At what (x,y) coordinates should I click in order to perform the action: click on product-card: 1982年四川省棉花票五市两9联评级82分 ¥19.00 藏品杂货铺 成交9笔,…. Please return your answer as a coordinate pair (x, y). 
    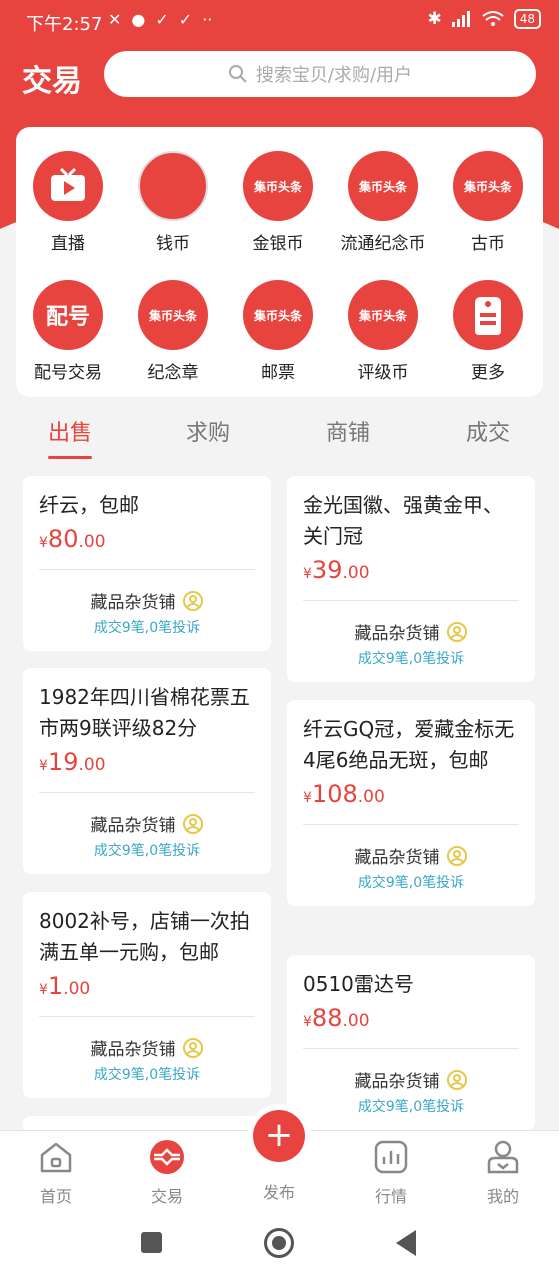
    Looking at the image, I should click on (147, 771).